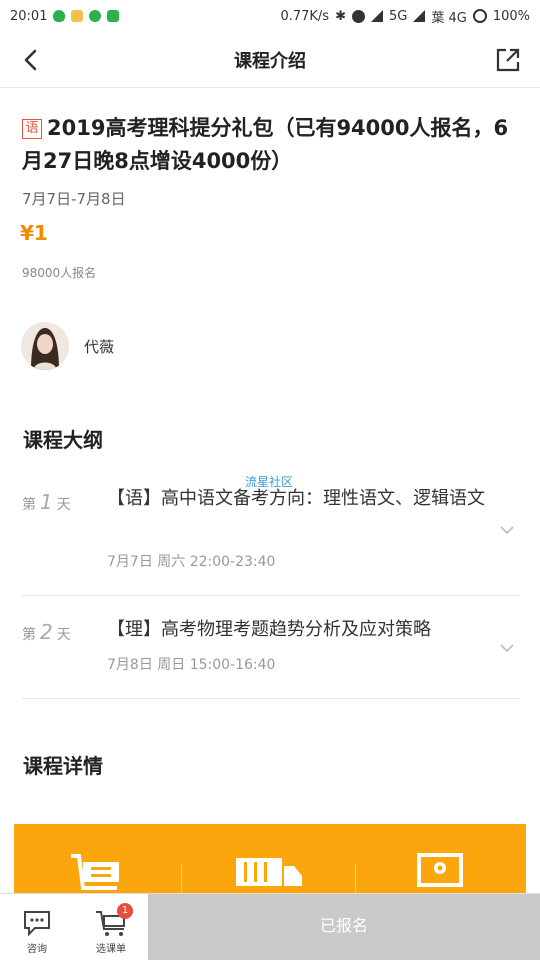 The height and width of the screenshot is (960, 540). Describe the element at coordinates (29, 16) in the screenshot. I see `status-time: 20:01` at that location.